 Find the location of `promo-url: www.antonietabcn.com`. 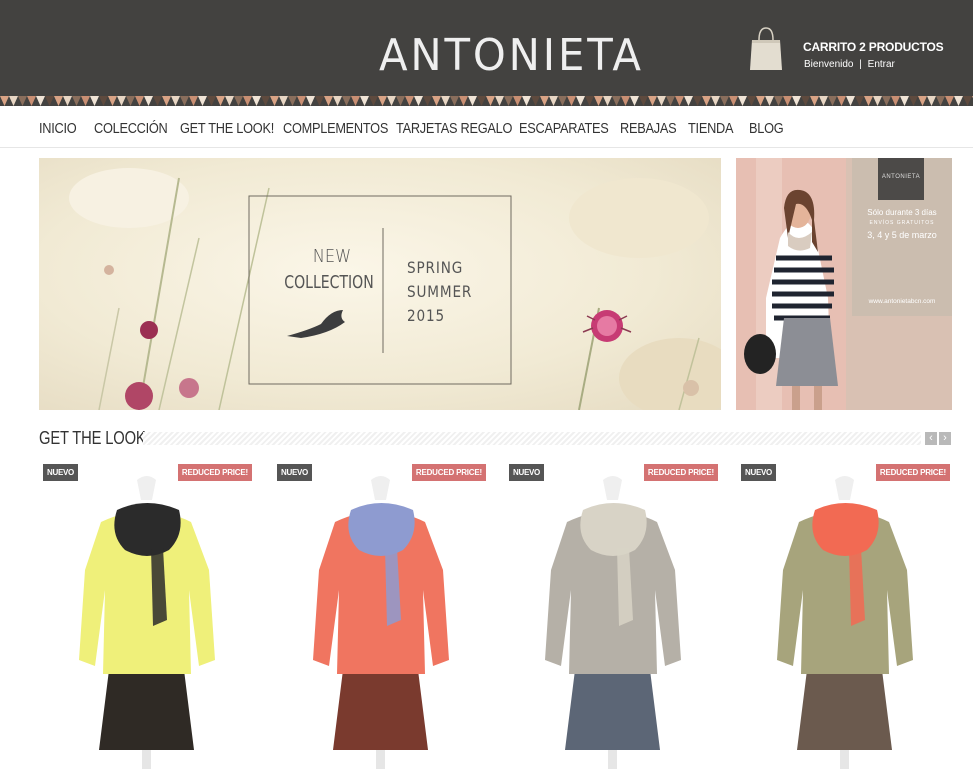

promo-url: www.antonietabcn.com is located at coordinates (902, 301).